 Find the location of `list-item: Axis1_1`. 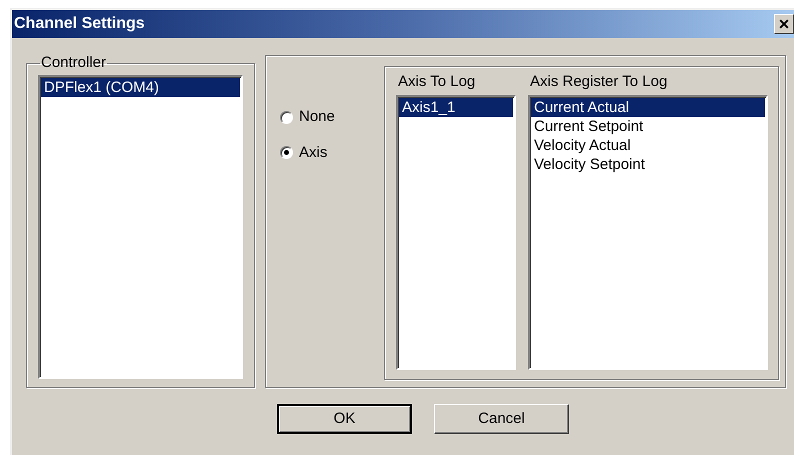

list-item: Axis1_1 is located at coordinates (456, 107).